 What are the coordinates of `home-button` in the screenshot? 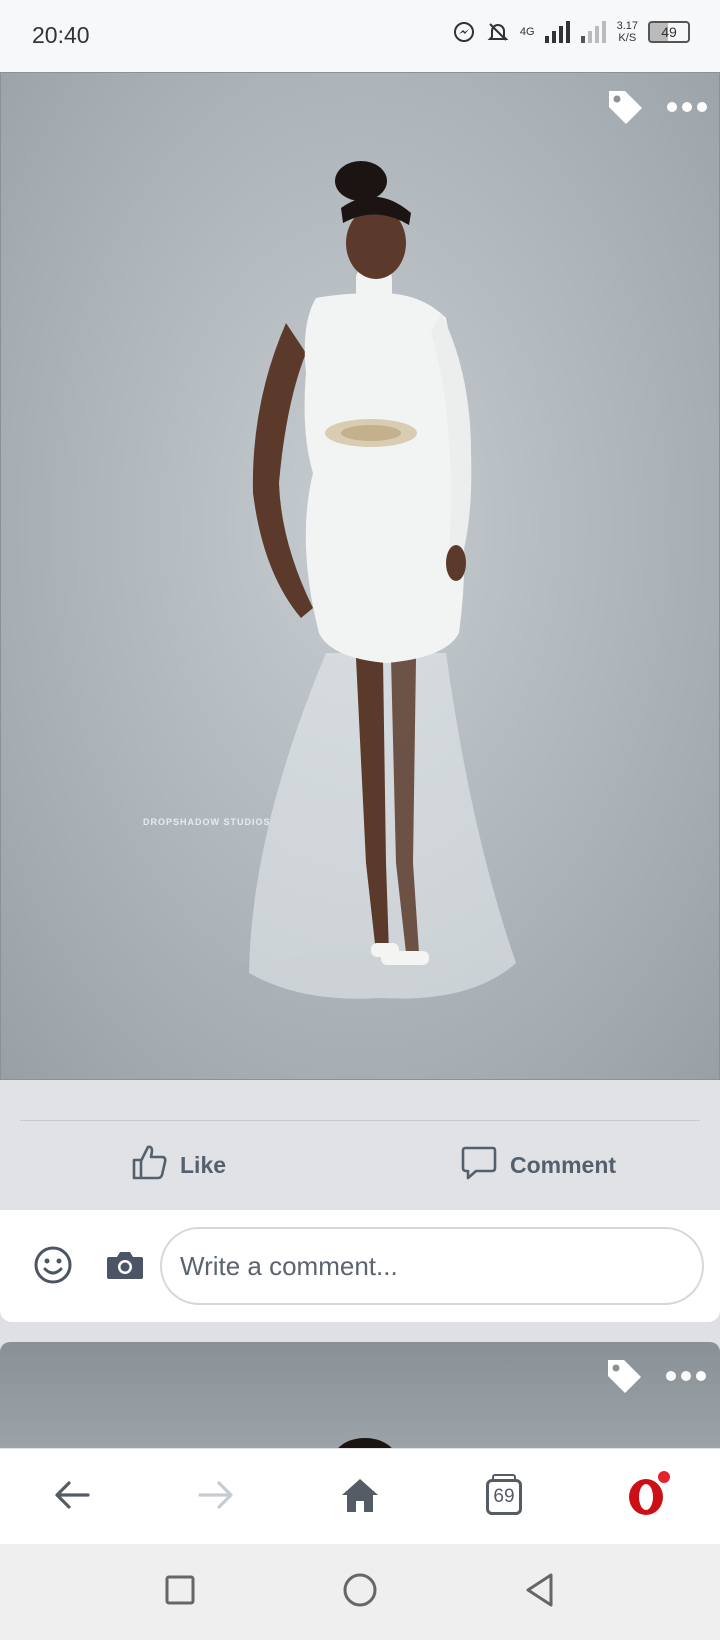 It's located at (360, 1497).